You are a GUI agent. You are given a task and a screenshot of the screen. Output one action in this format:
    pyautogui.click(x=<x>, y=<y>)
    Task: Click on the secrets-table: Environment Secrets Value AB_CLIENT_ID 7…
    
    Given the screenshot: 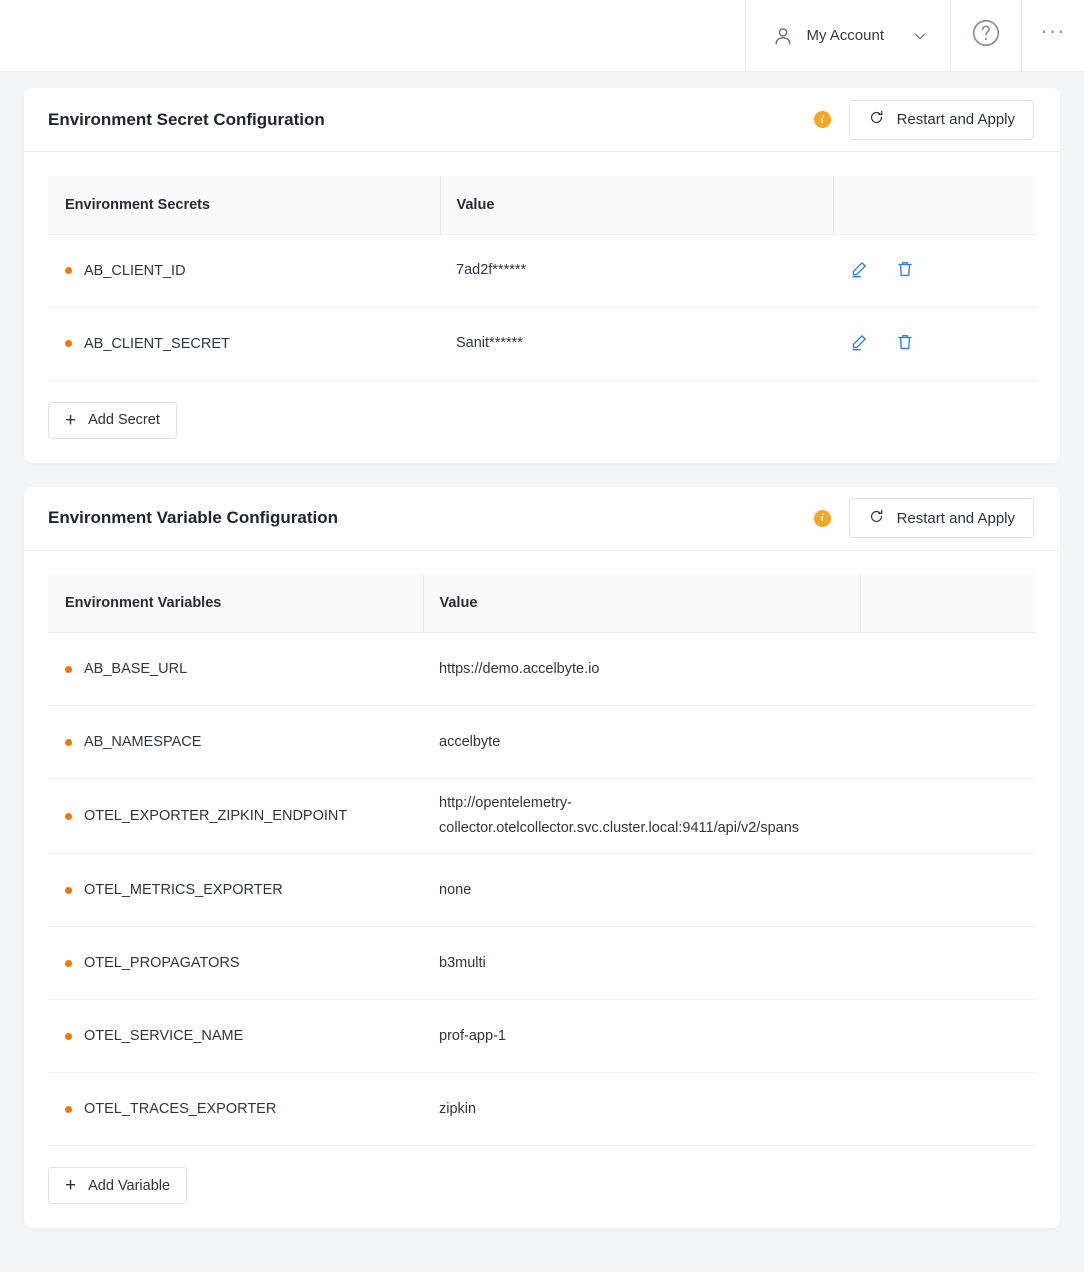 What is the action you would take?
    pyautogui.click(x=542, y=278)
    